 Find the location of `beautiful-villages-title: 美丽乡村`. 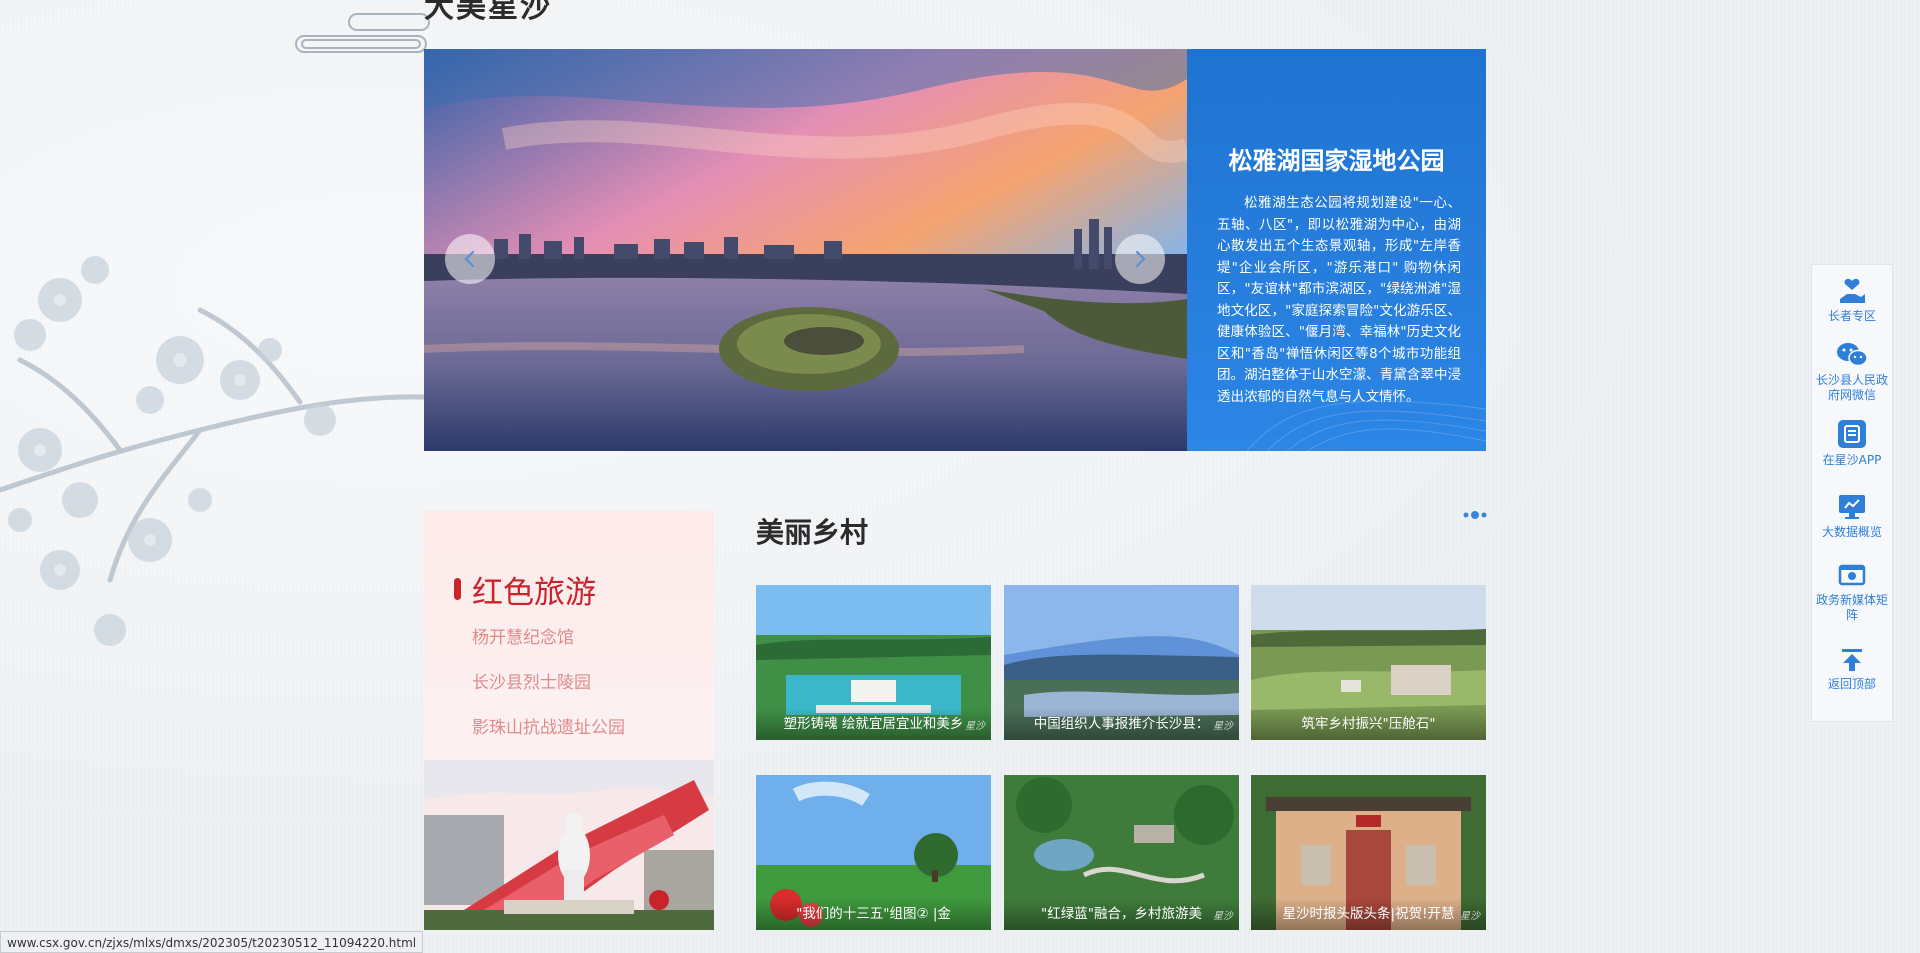

beautiful-villages-title: 美丽乡村 is located at coordinates (812, 531).